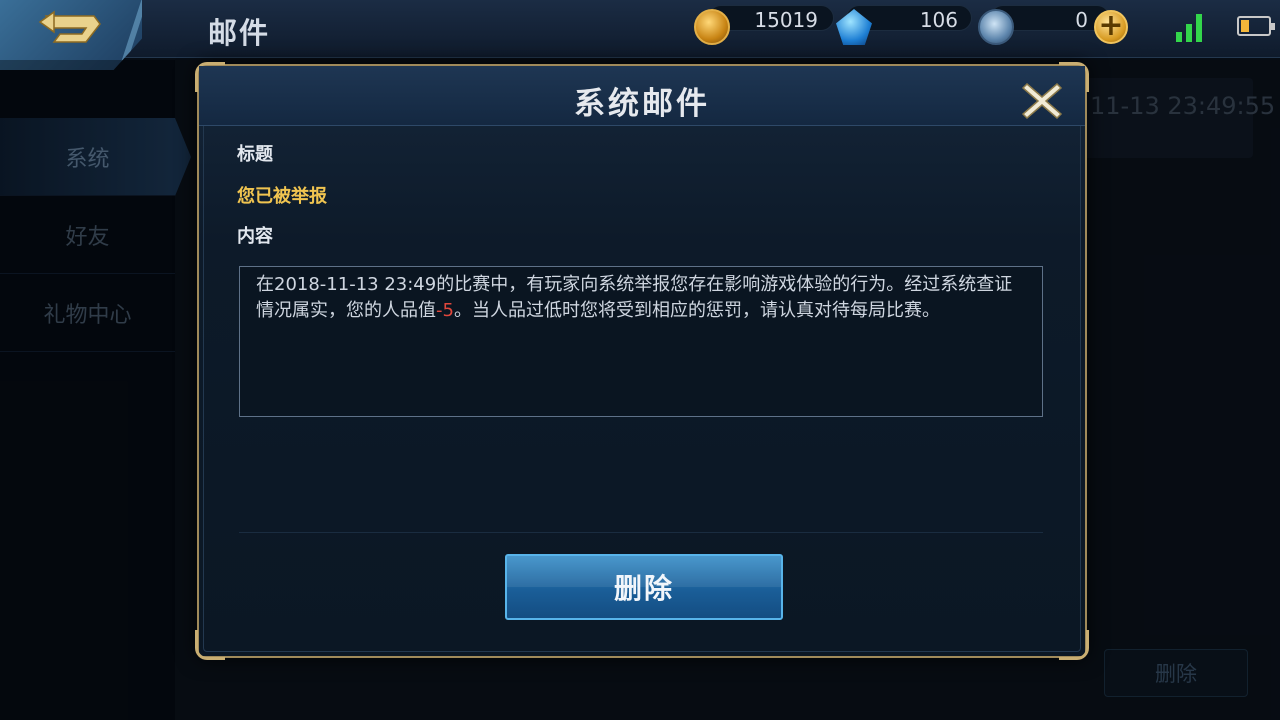 This screenshot has height=720, width=1280. I want to click on diamond-value: 106, so click(938, 20).